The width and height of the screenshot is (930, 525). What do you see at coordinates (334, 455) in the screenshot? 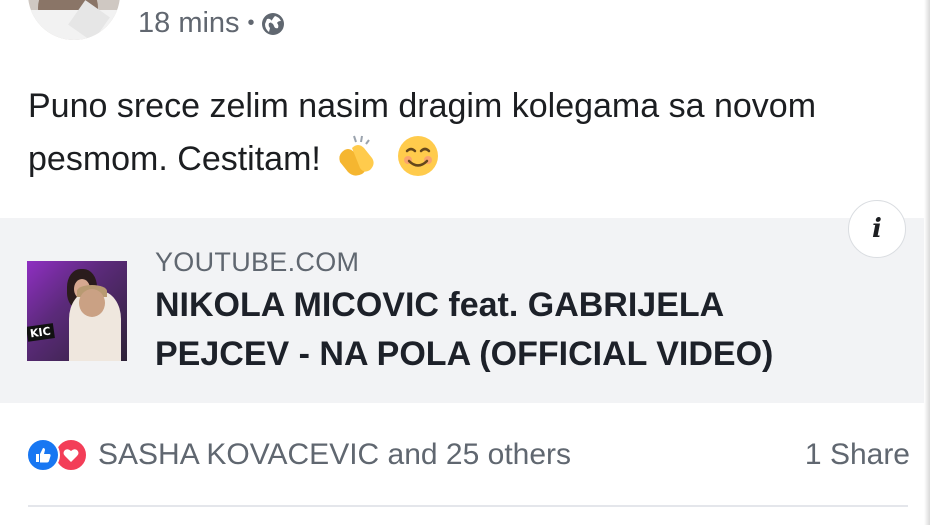
I see `reactions-text: SASHA KOVACEVIC and 25 others` at bounding box center [334, 455].